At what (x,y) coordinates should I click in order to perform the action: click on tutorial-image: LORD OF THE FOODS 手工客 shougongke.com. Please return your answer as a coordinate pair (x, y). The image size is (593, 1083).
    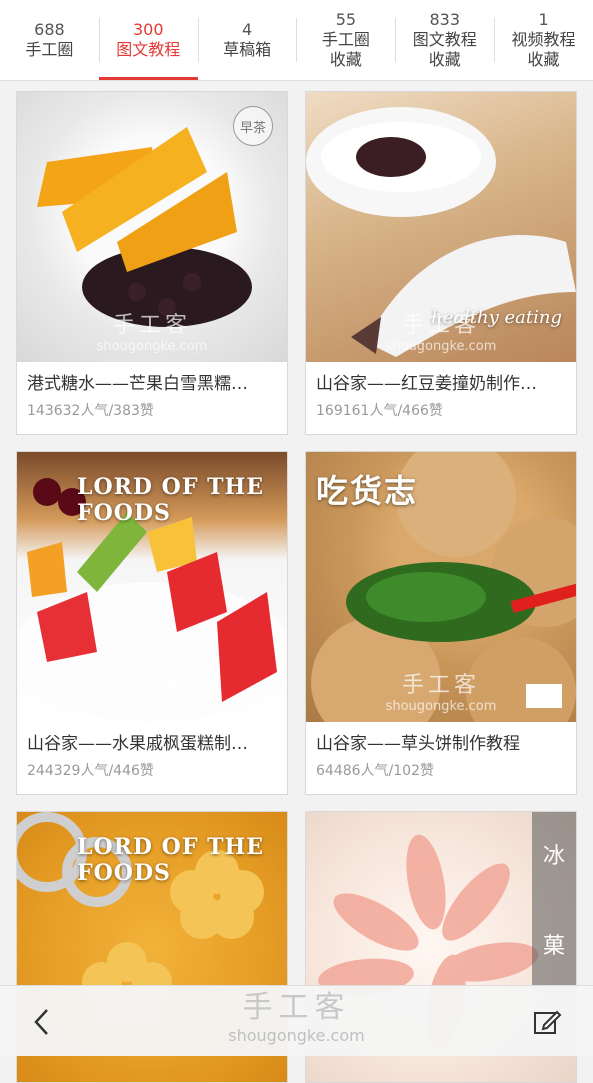
    Looking at the image, I should click on (152, 587).